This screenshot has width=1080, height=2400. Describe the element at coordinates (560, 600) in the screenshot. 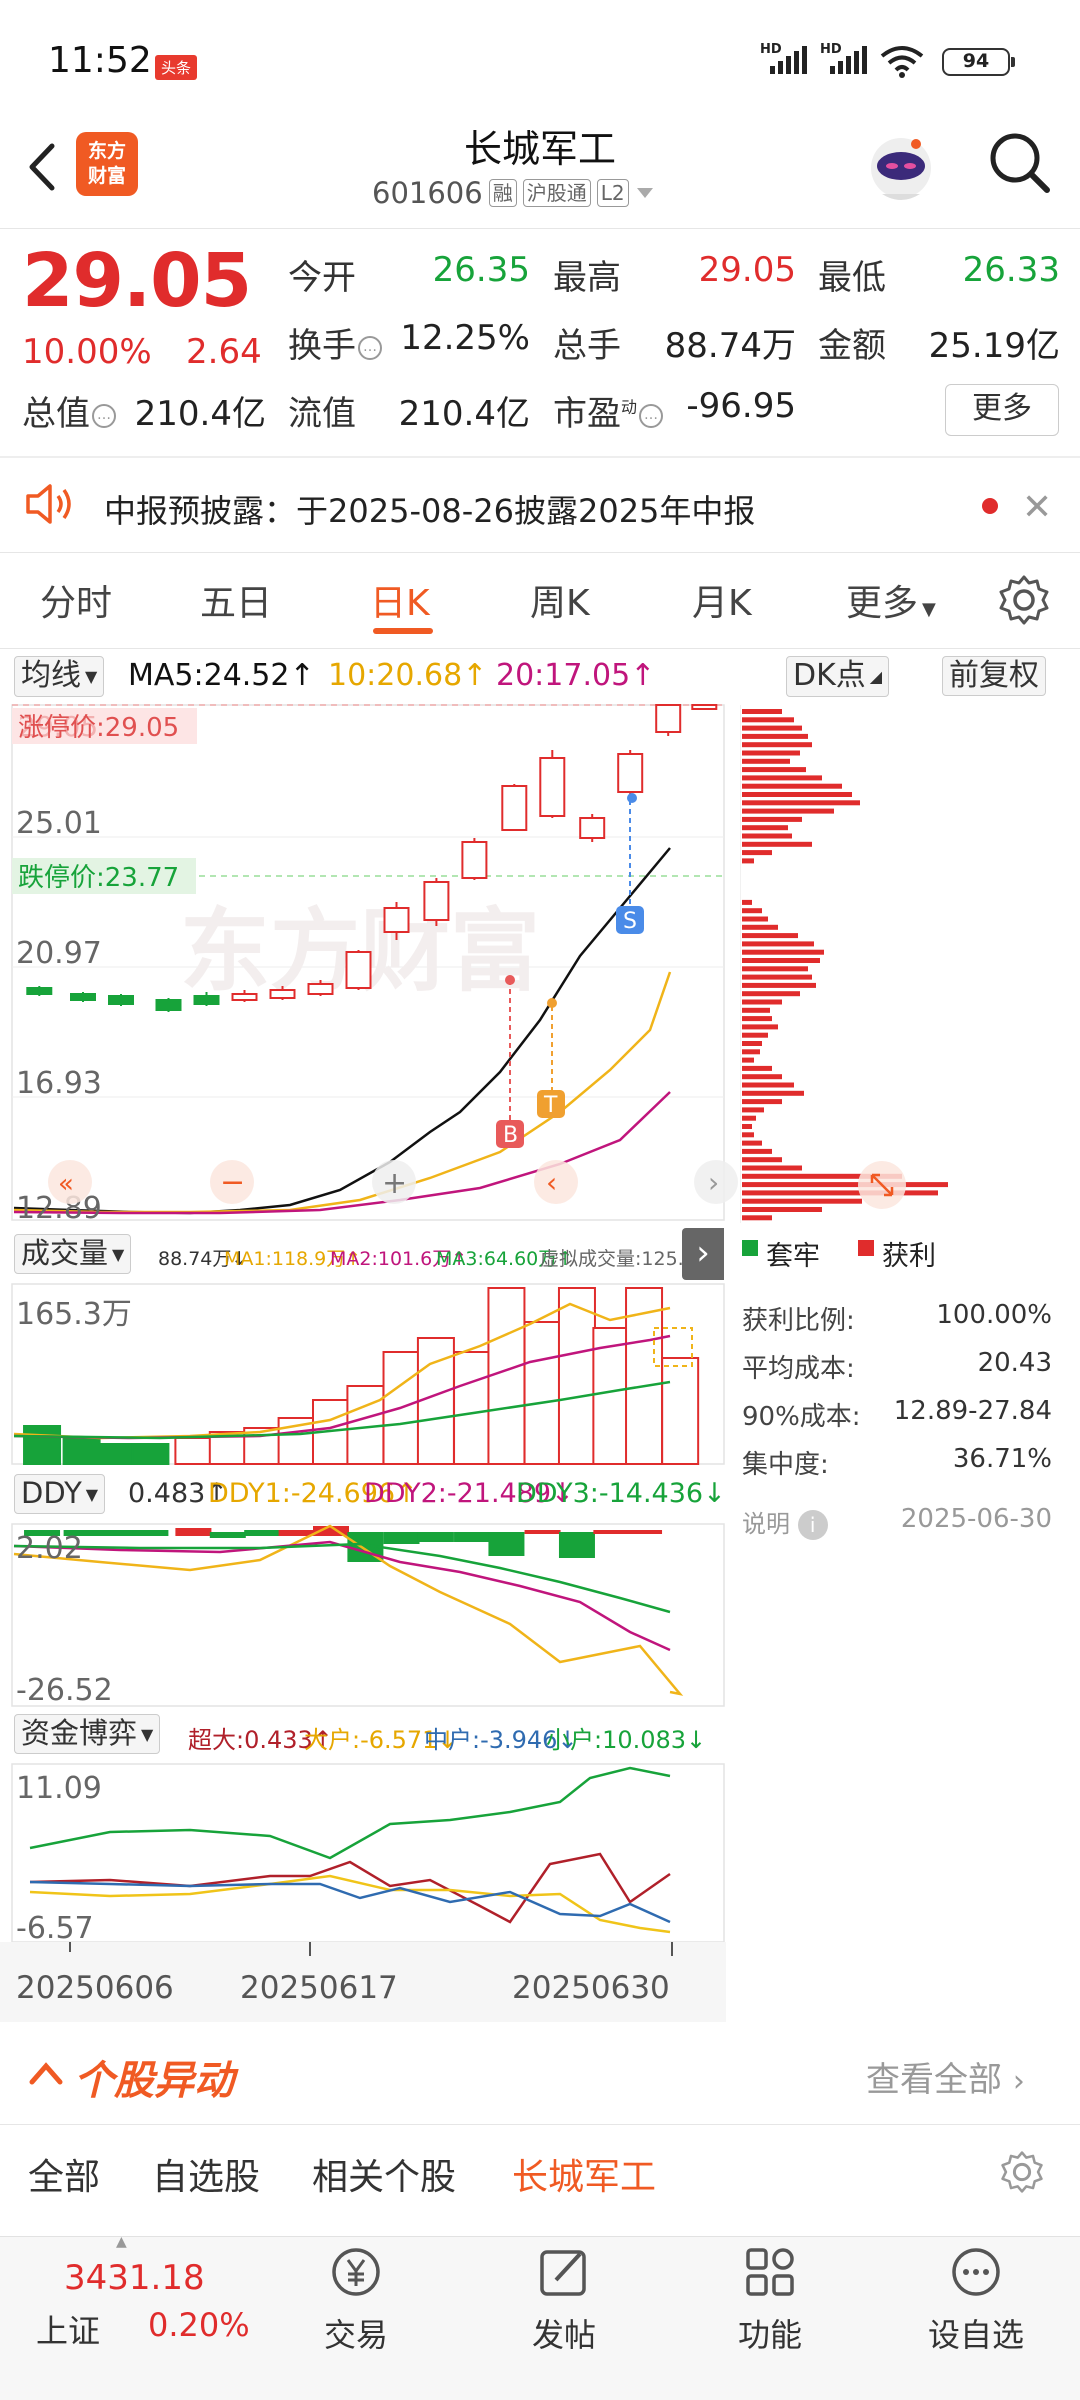

I see `tab-weekly-k: 周K` at that location.